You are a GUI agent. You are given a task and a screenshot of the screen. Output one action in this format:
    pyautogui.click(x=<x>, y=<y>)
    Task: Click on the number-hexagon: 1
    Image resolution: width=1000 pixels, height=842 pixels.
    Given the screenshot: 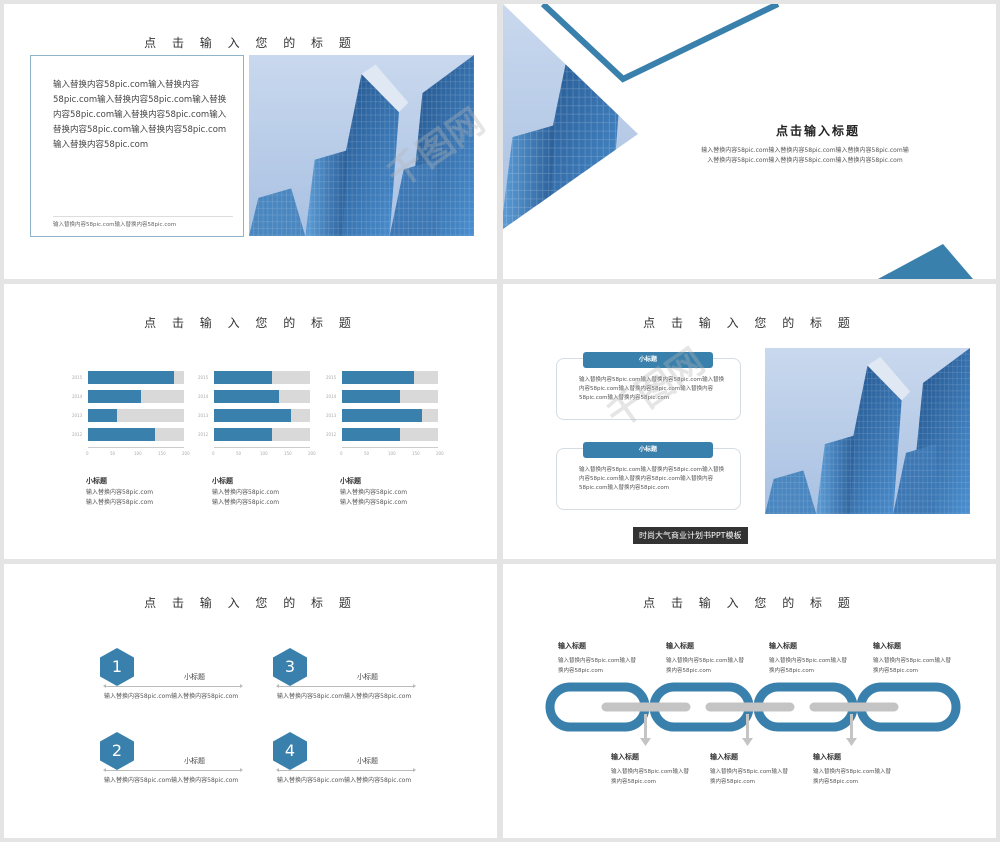 What is the action you would take?
    pyautogui.click(x=117, y=667)
    